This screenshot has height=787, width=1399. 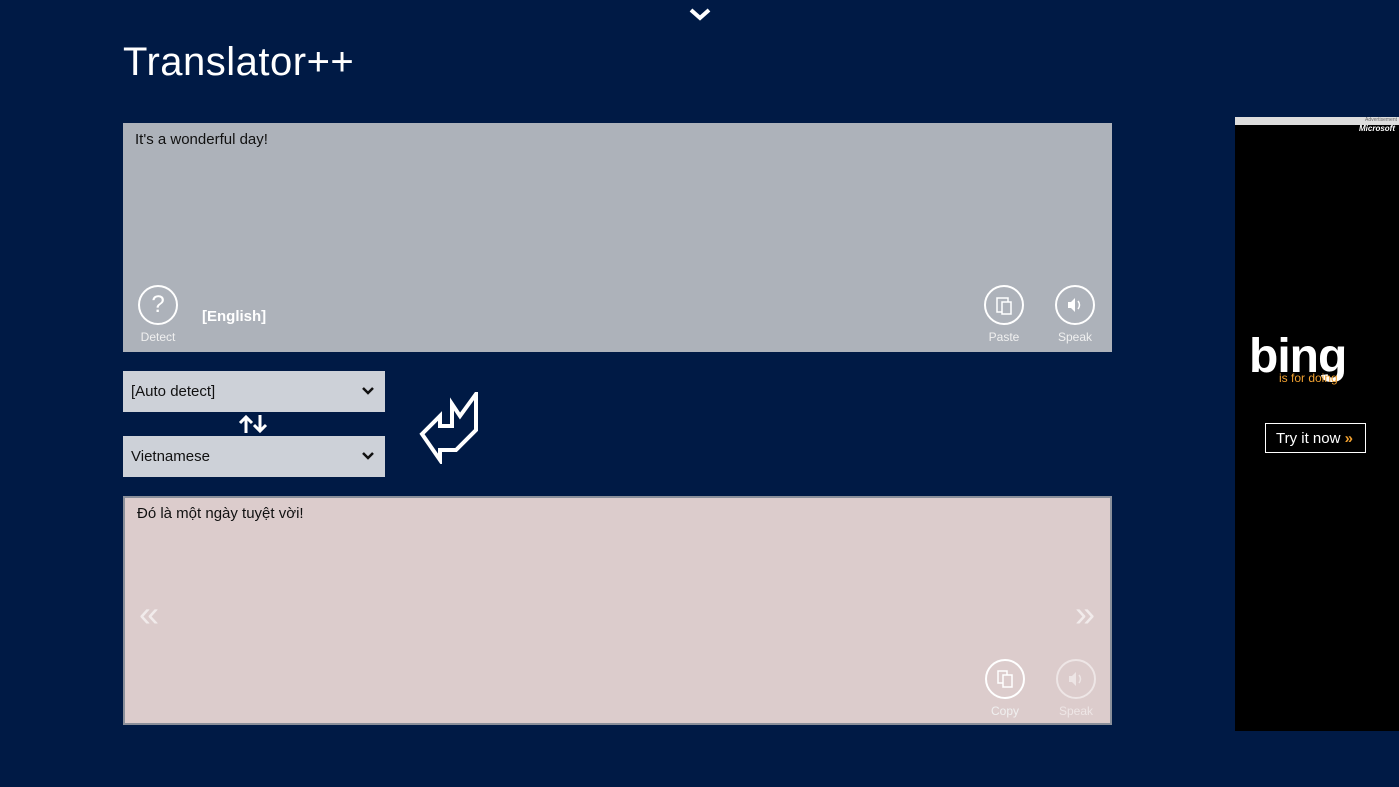 I want to click on source-language-value: [Auto detect], so click(x=173, y=391).